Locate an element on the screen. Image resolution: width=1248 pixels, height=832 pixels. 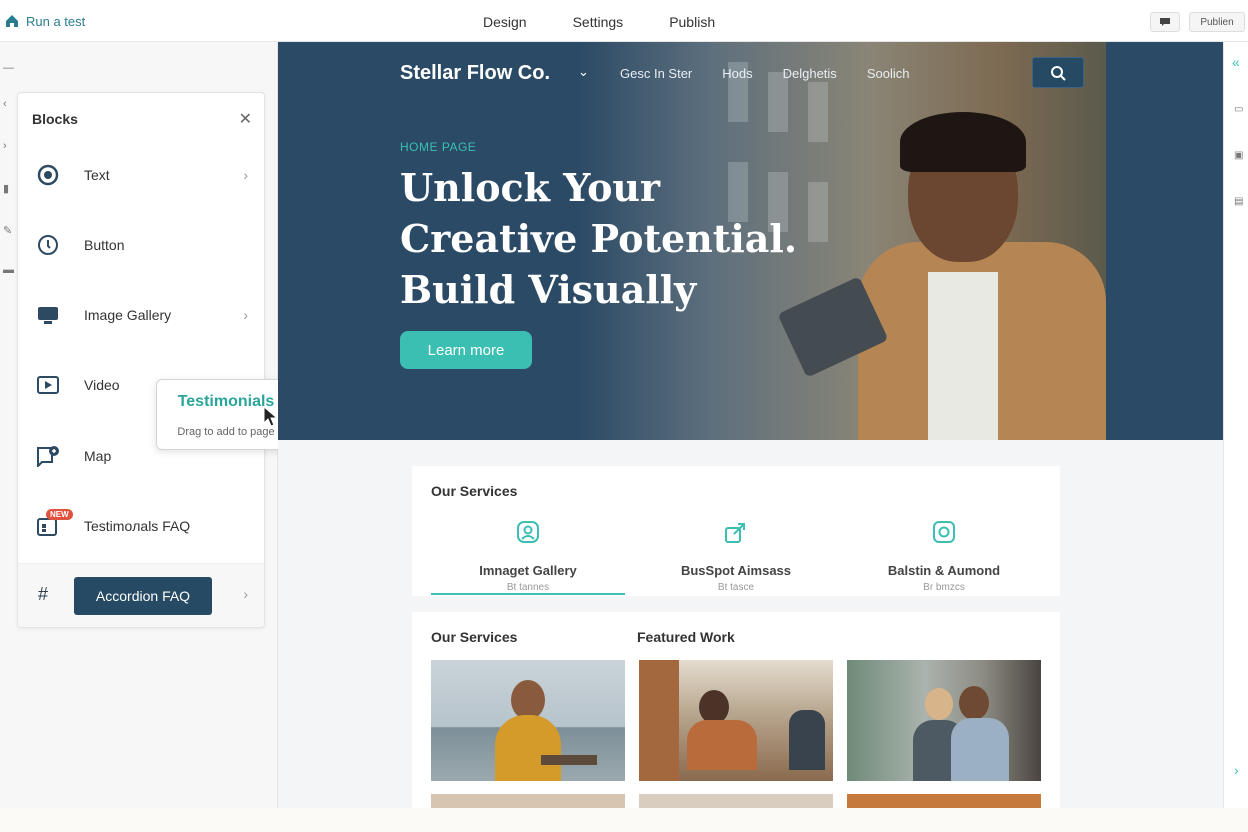
hero-title-line: Unlock Your is located at coordinates (530, 187).